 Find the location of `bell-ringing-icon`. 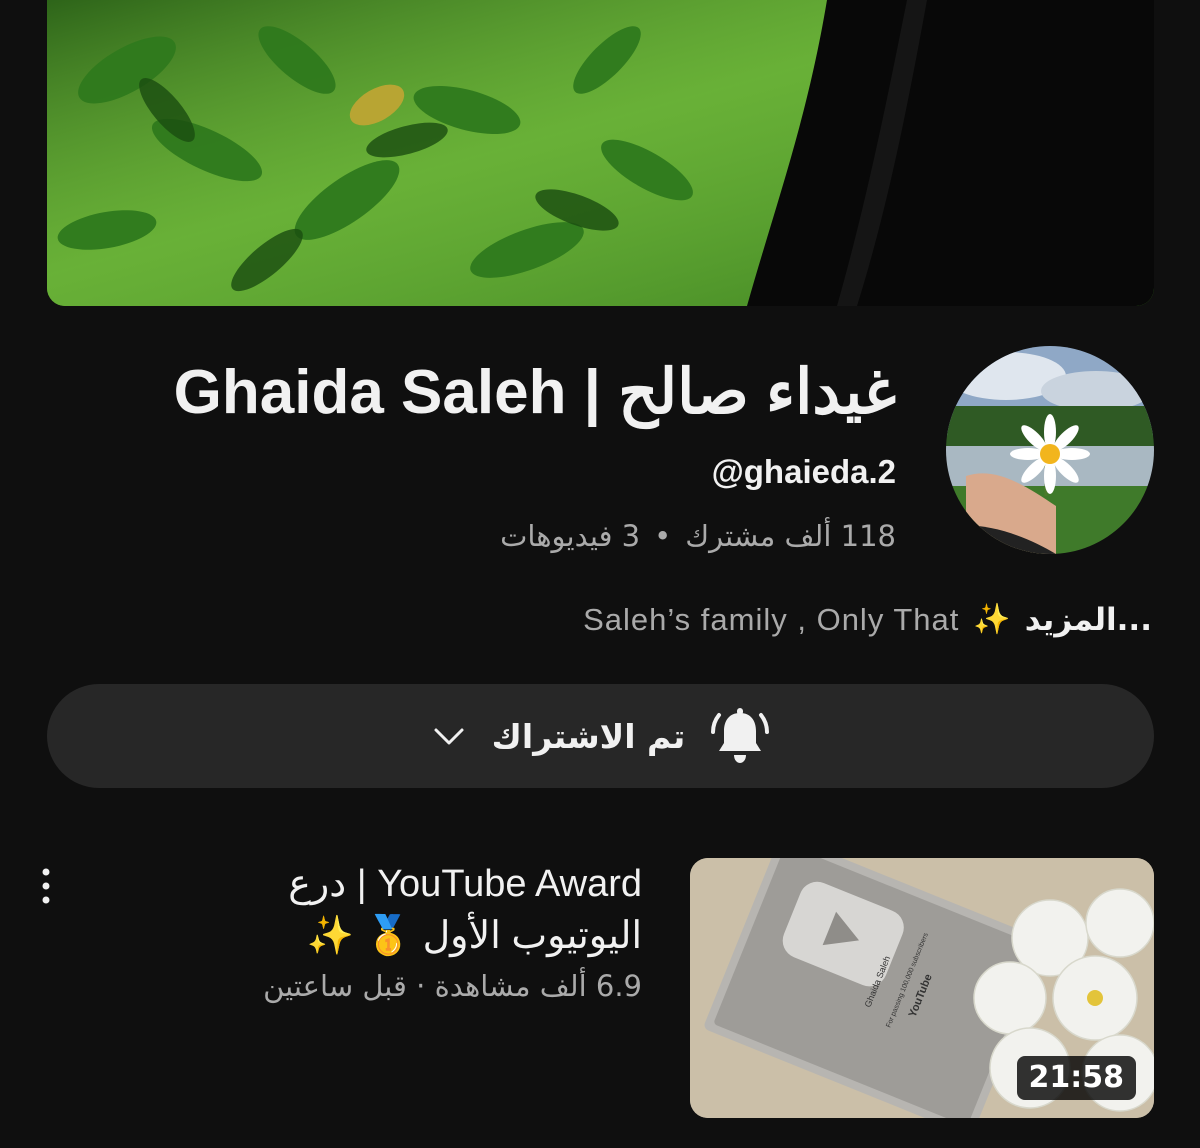

bell-ringing-icon is located at coordinates (740, 735).